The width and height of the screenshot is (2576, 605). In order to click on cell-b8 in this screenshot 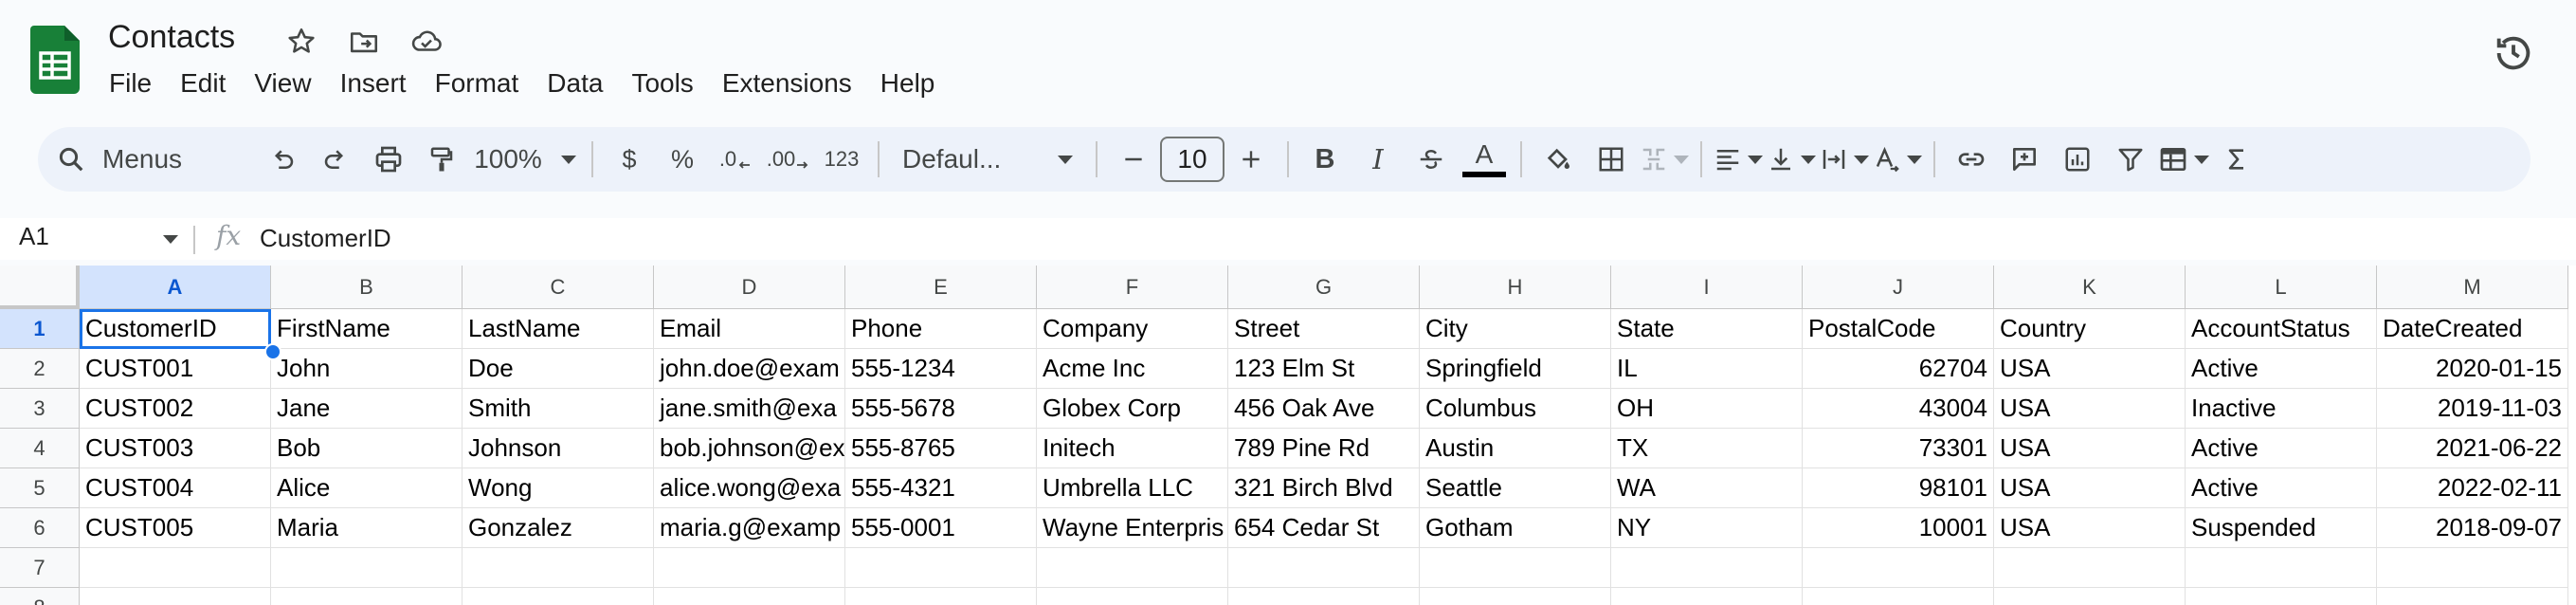, I will do `click(367, 596)`.